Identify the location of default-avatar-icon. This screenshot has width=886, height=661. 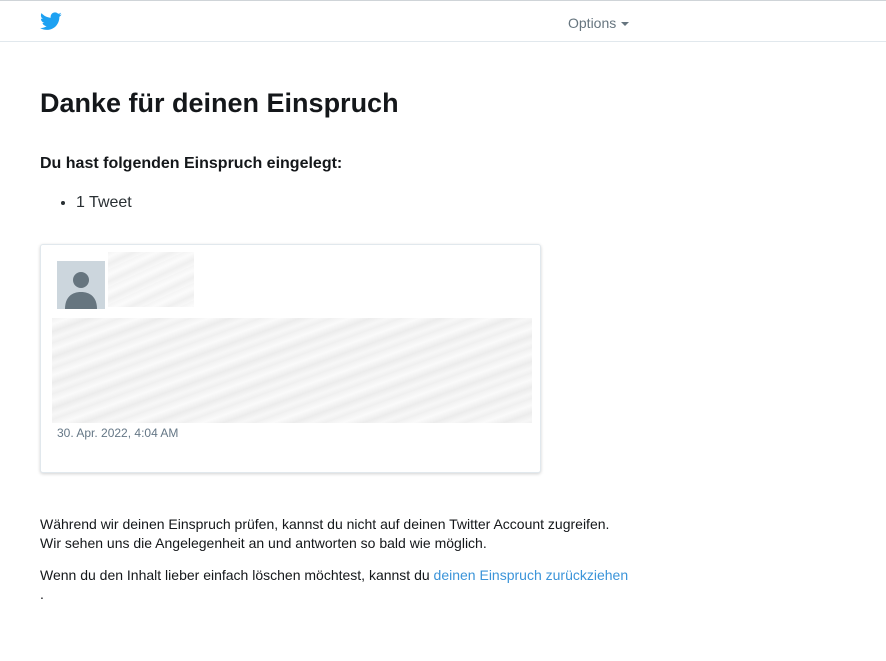
(81, 285).